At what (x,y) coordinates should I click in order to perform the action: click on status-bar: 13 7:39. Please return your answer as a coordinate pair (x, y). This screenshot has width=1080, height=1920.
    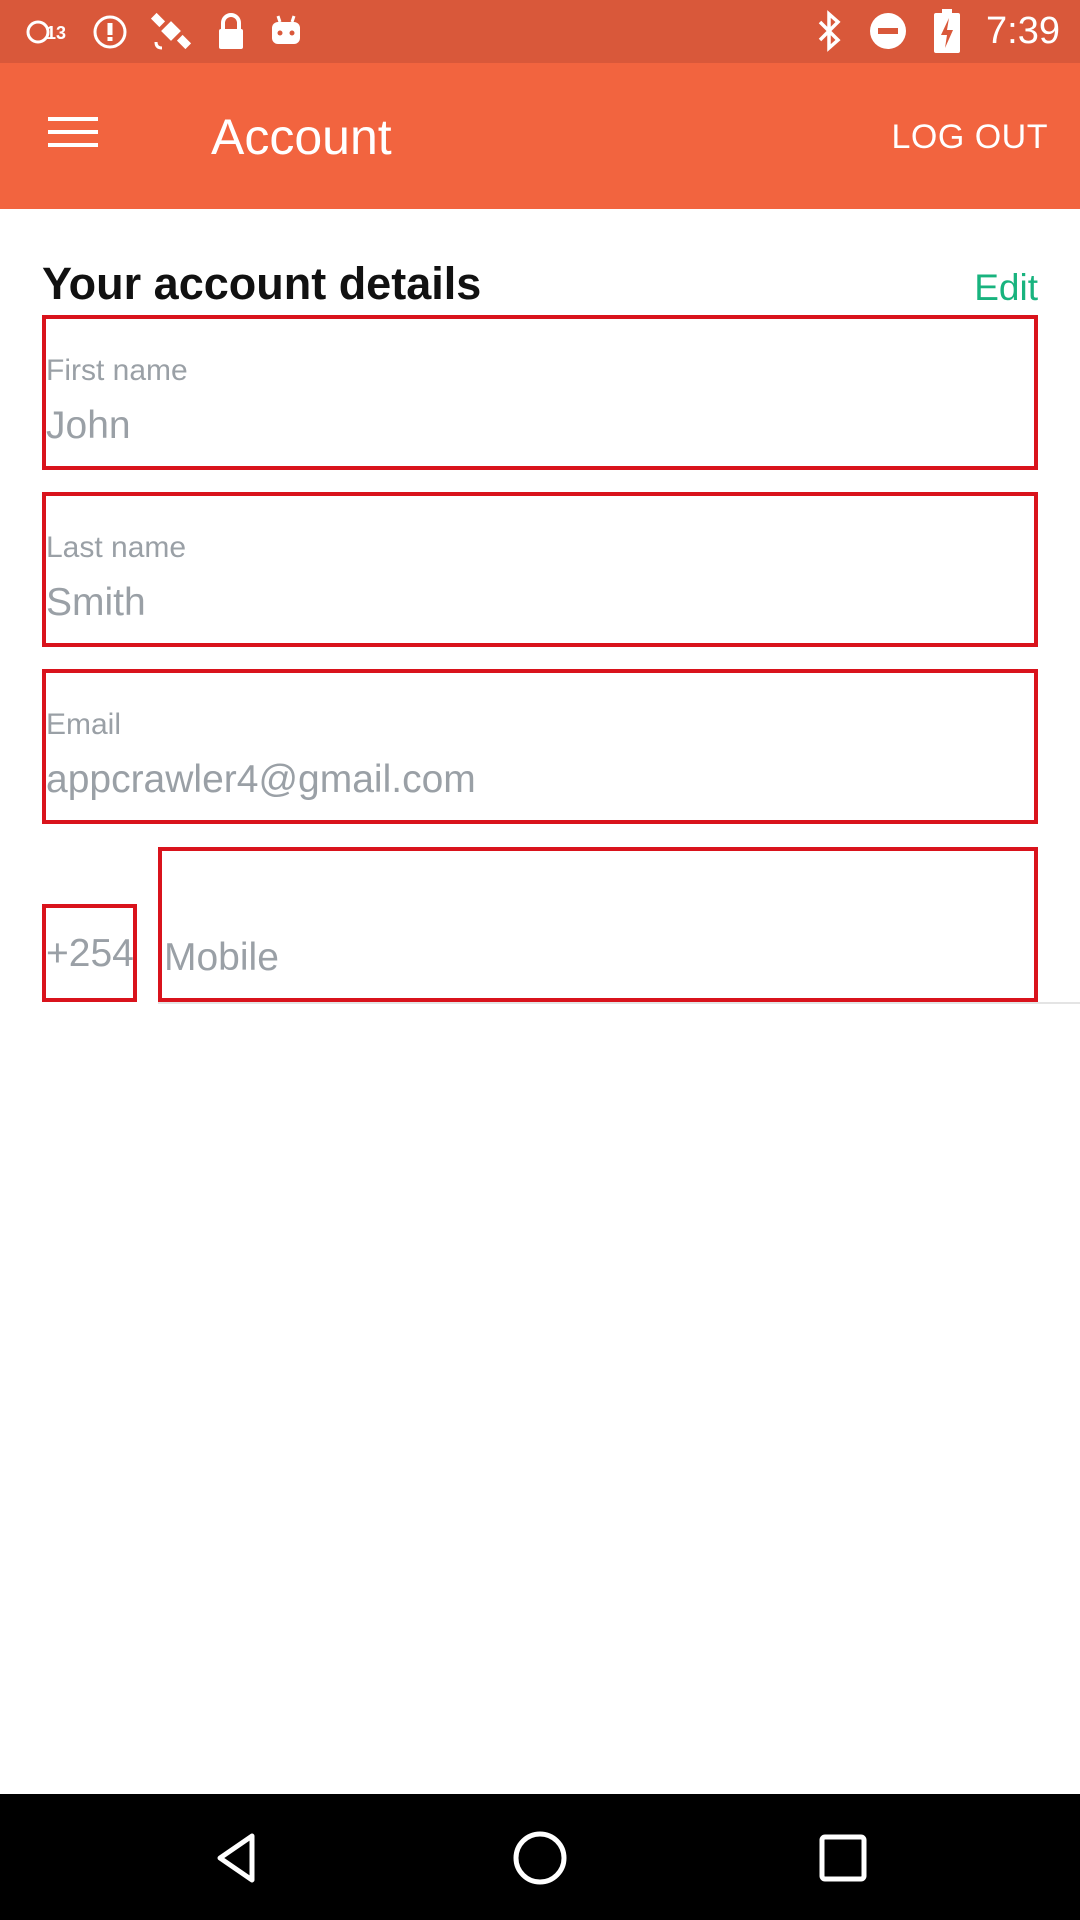
    Looking at the image, I should click on (540, 31).